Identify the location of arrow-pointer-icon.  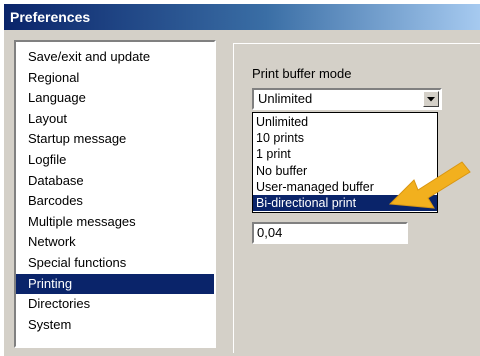
(429, 185).